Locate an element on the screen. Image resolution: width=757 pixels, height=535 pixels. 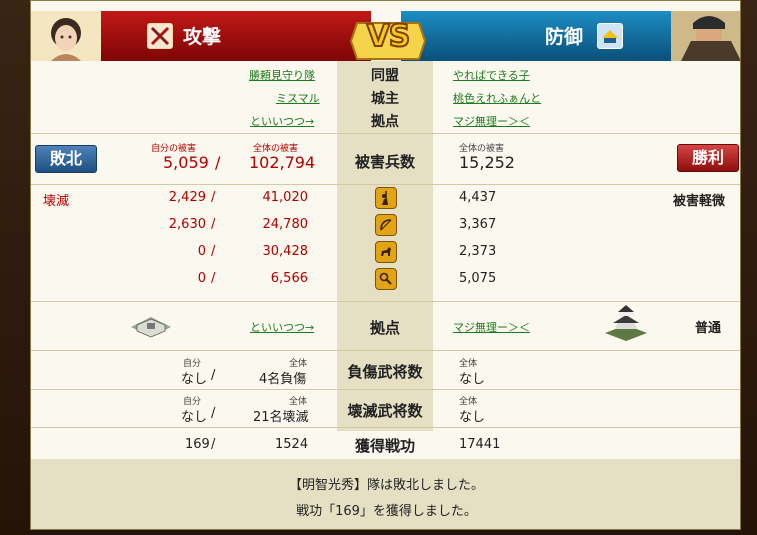
attacker-own-loss: 5,059 is located at coordinates (186, 162).